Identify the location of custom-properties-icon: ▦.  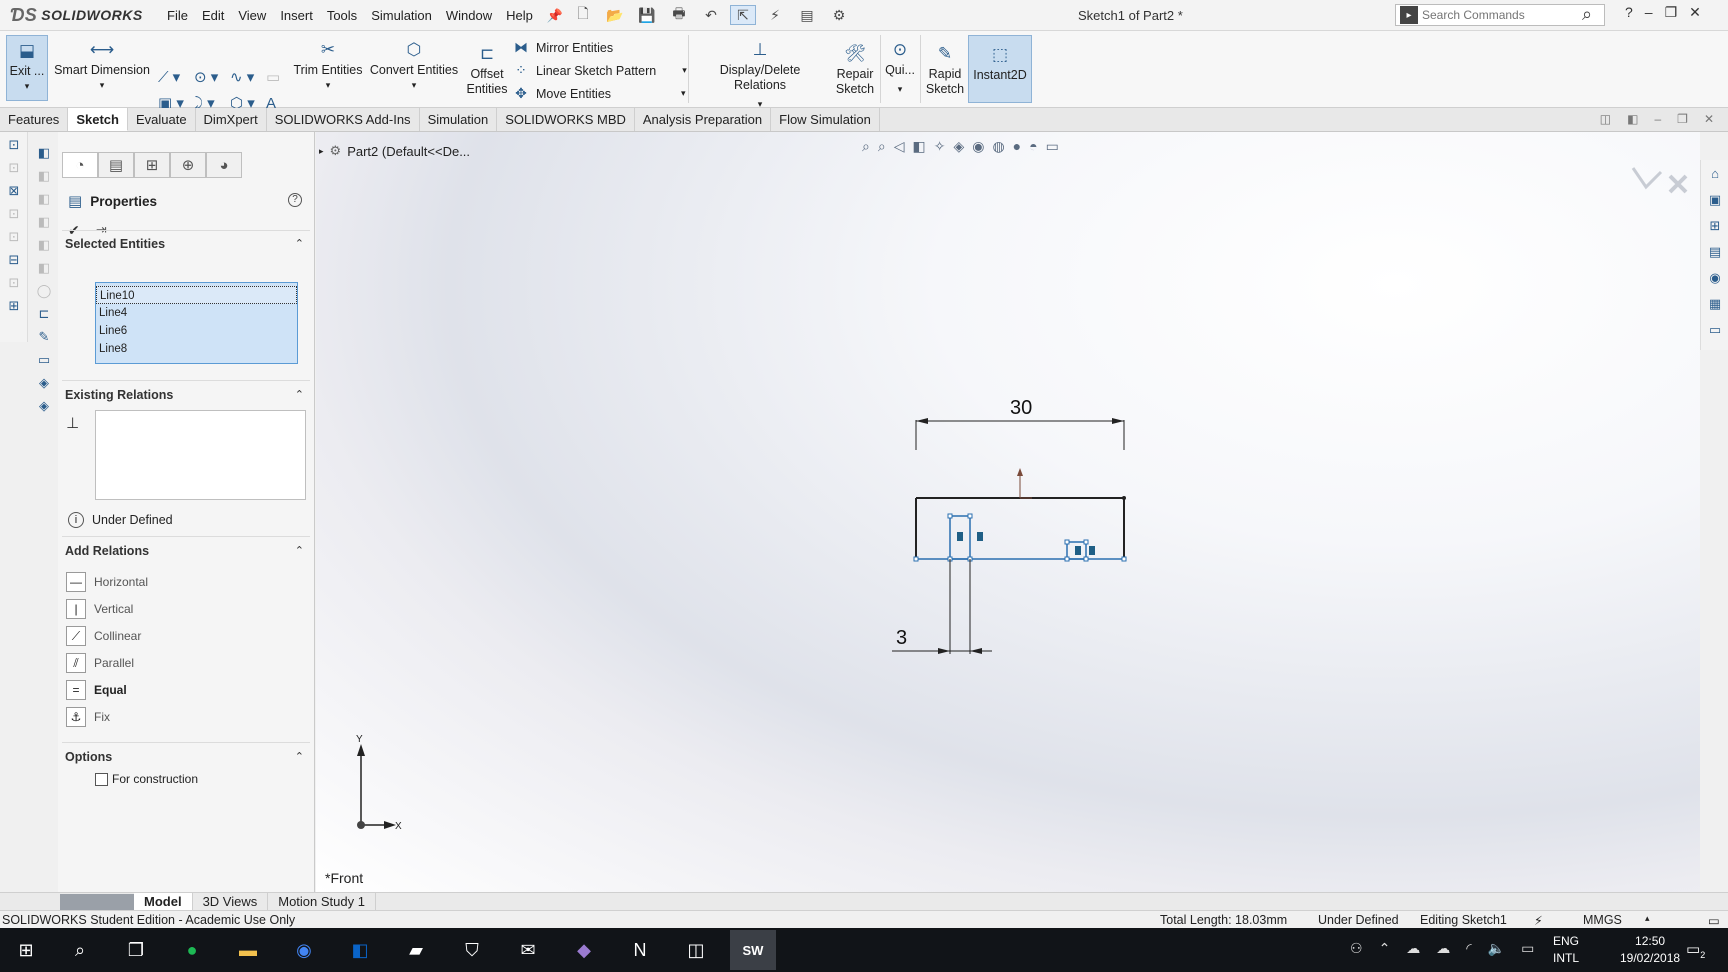
(1715, 306).